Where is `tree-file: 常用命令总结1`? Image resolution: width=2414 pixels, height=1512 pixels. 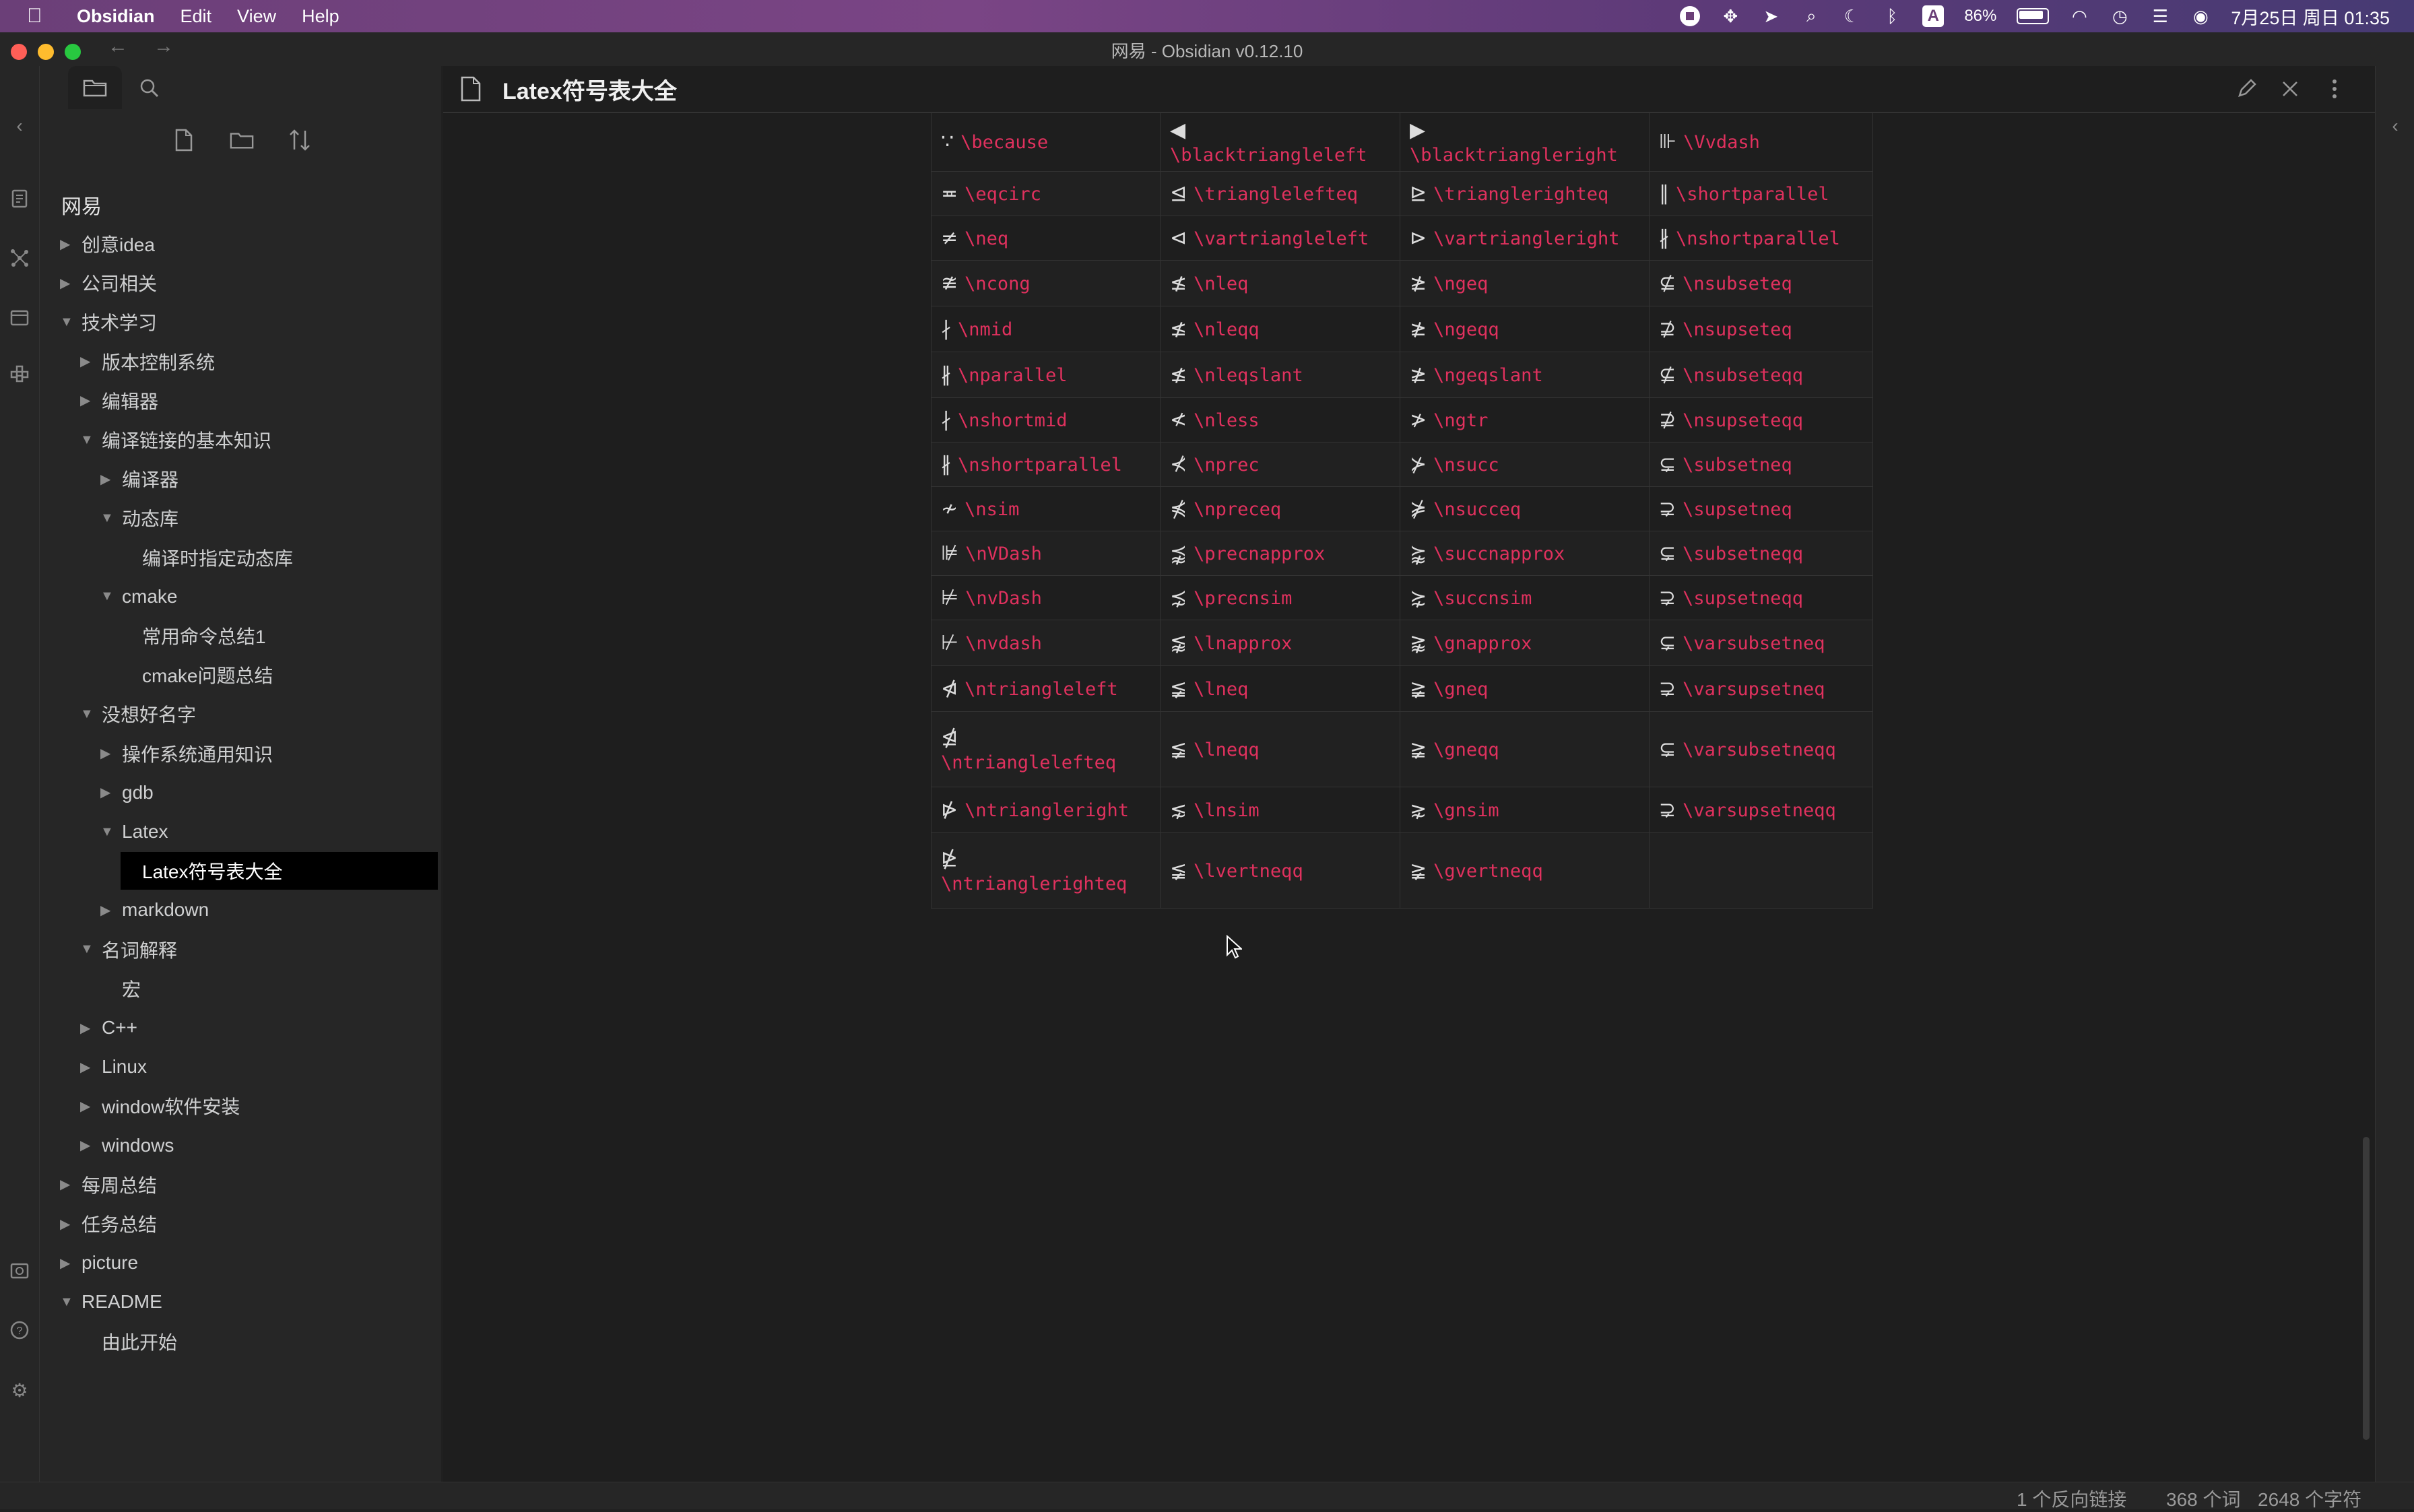
tree-file: 常用命令总结1 is located at coordinates (204, 636).